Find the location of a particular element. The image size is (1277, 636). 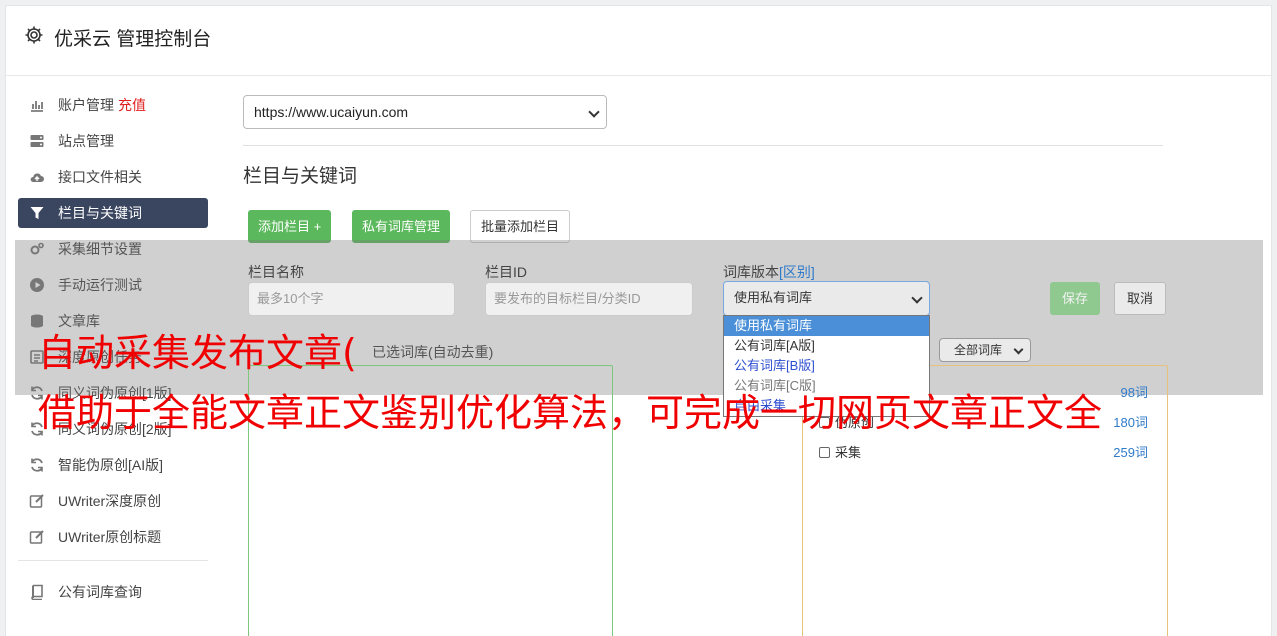

sidebar-item-uwriter-title: UWriter原创标题 is located at coordinates (113, 537).